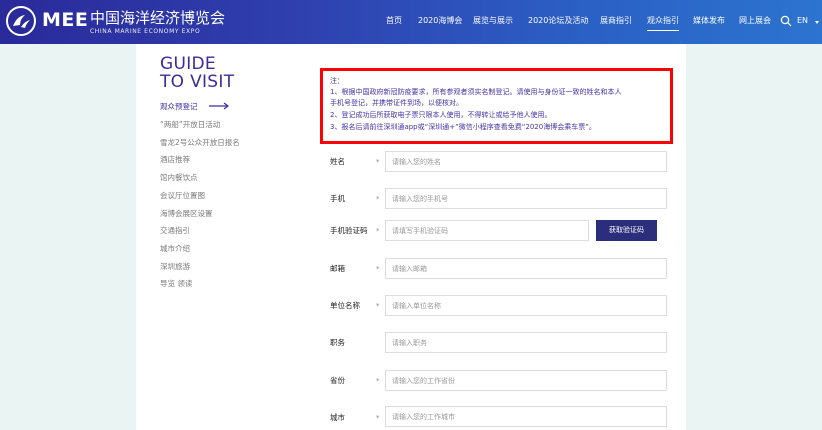 This screenshot has height=430, width=822. I want to click on get-code-button: 获取验证码, so click(626, 230).